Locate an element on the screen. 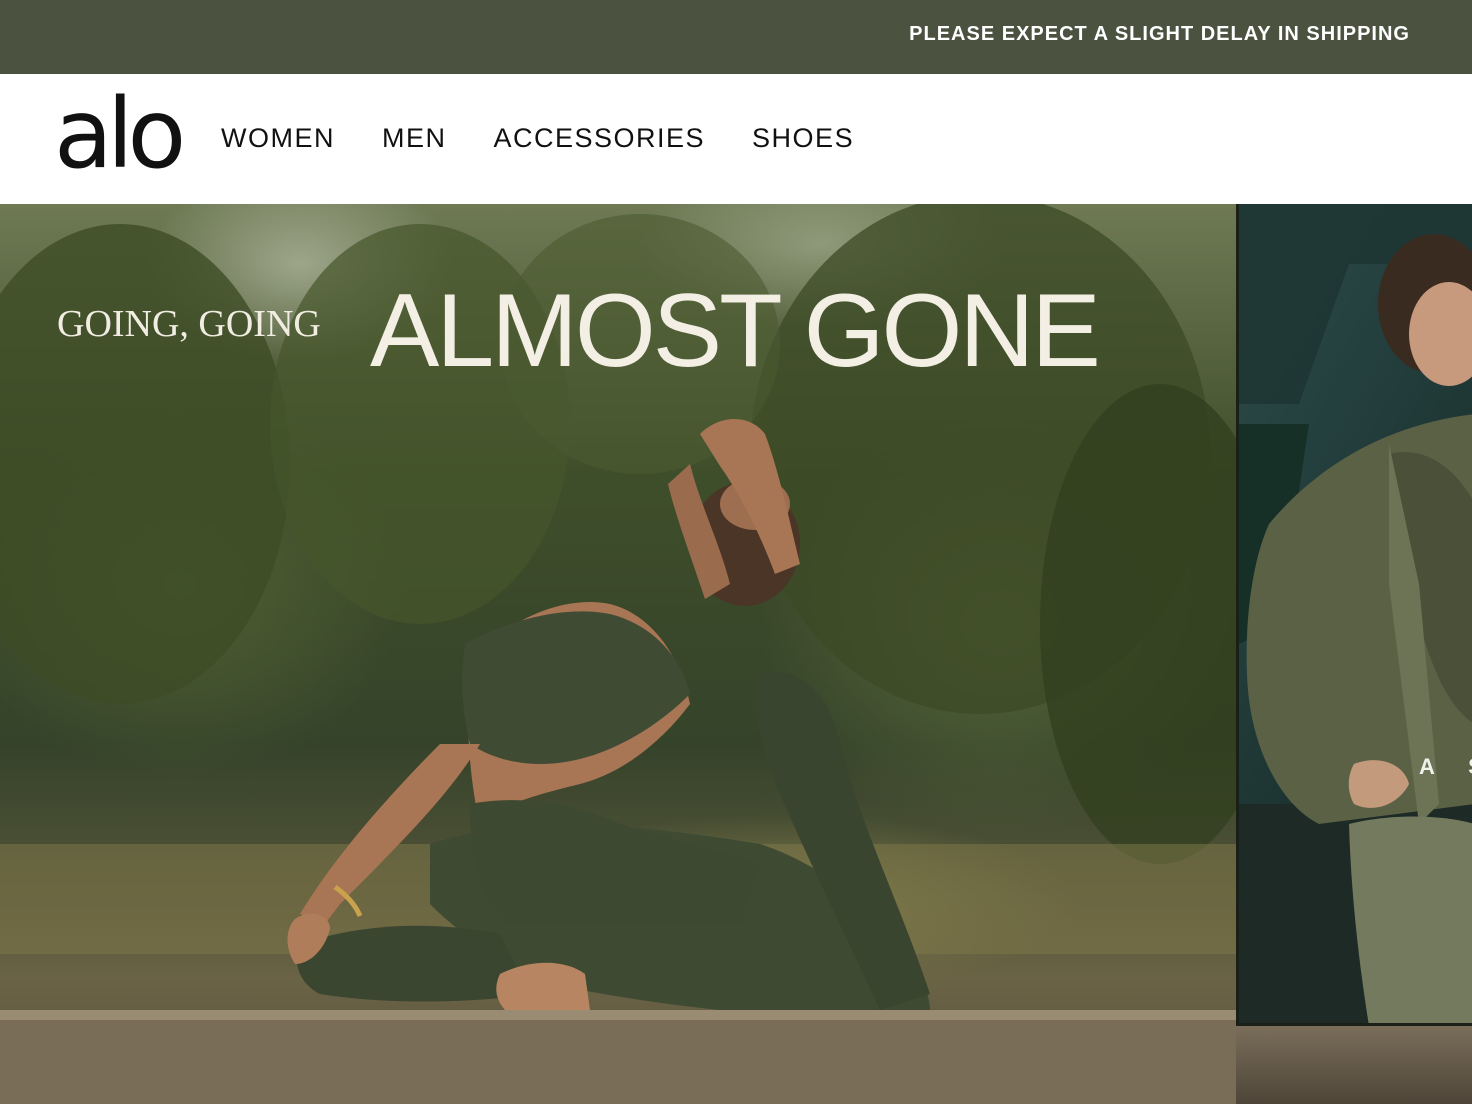  hero-photo-jacket-model is located at coordinates (1355, 613).